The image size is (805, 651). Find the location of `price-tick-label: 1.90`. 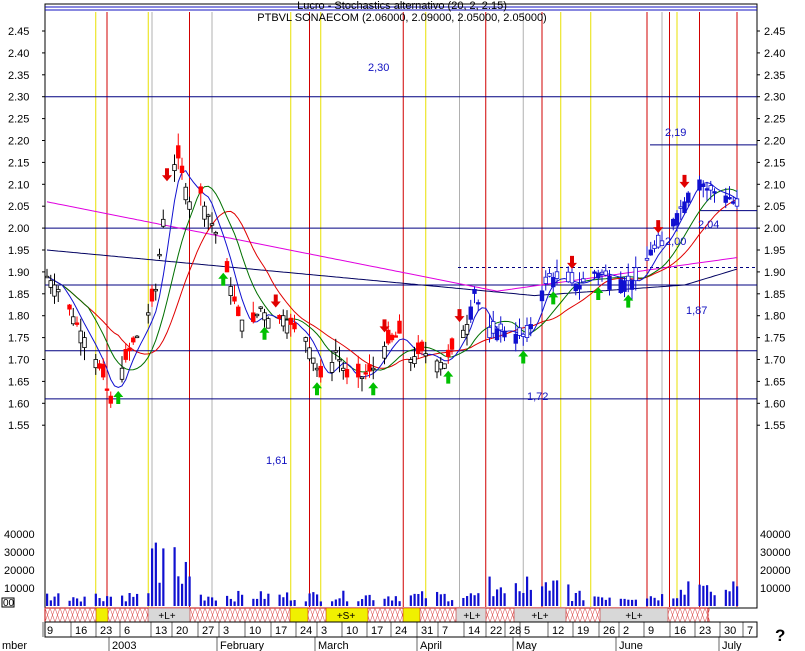

price-tick-label: 1.90 is located at coordinates (774, 273).